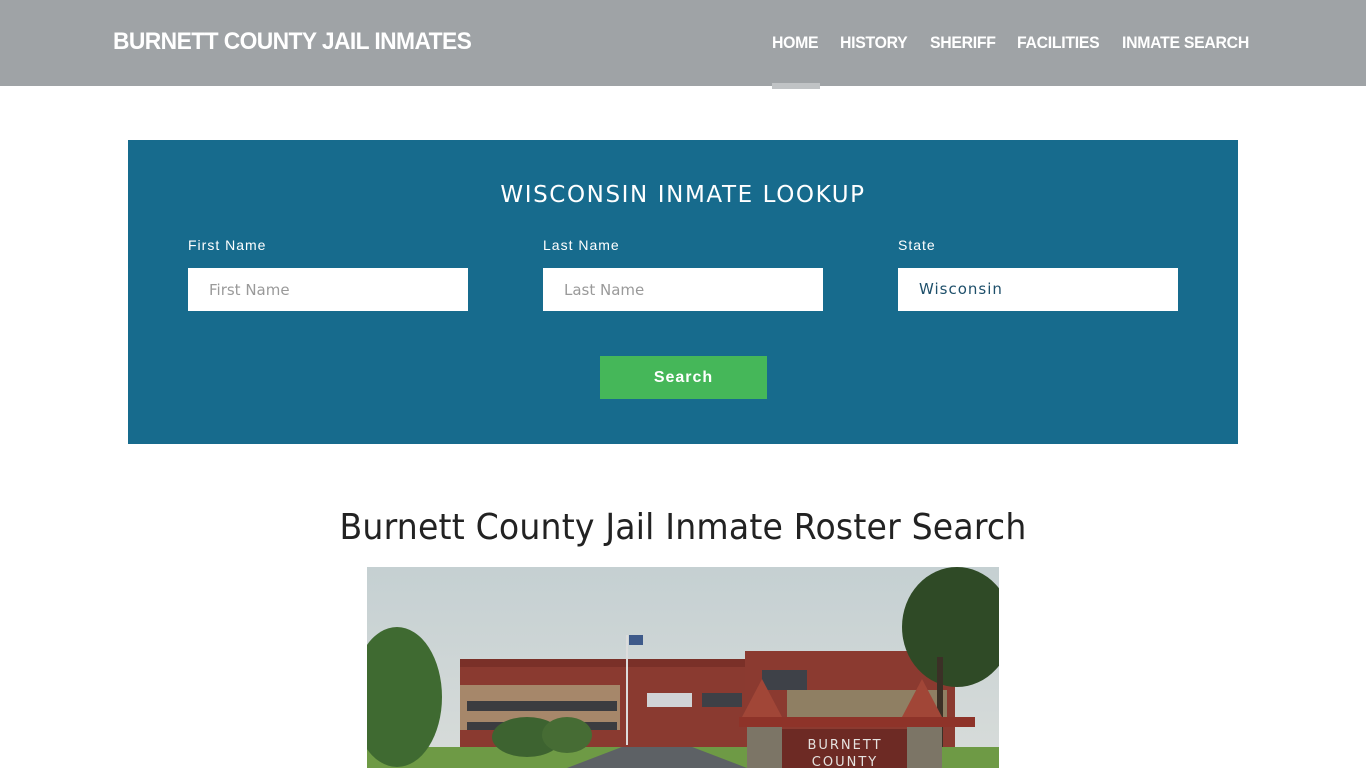 The height and width of the screenshot is (768, 1366). Describe the element at coordinates (1185, 43) in the screenshot. I see `nav-inmate-search: INMATE SEARCH` at that location.